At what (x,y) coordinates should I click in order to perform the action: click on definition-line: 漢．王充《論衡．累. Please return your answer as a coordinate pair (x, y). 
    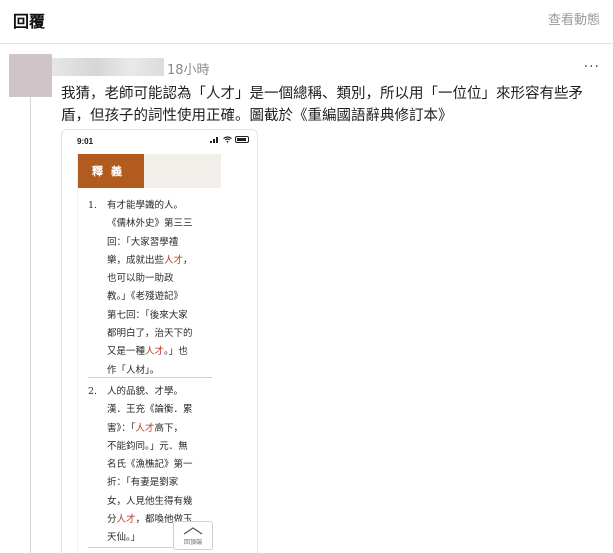
    Looking at the image, I should click on (163, 410).